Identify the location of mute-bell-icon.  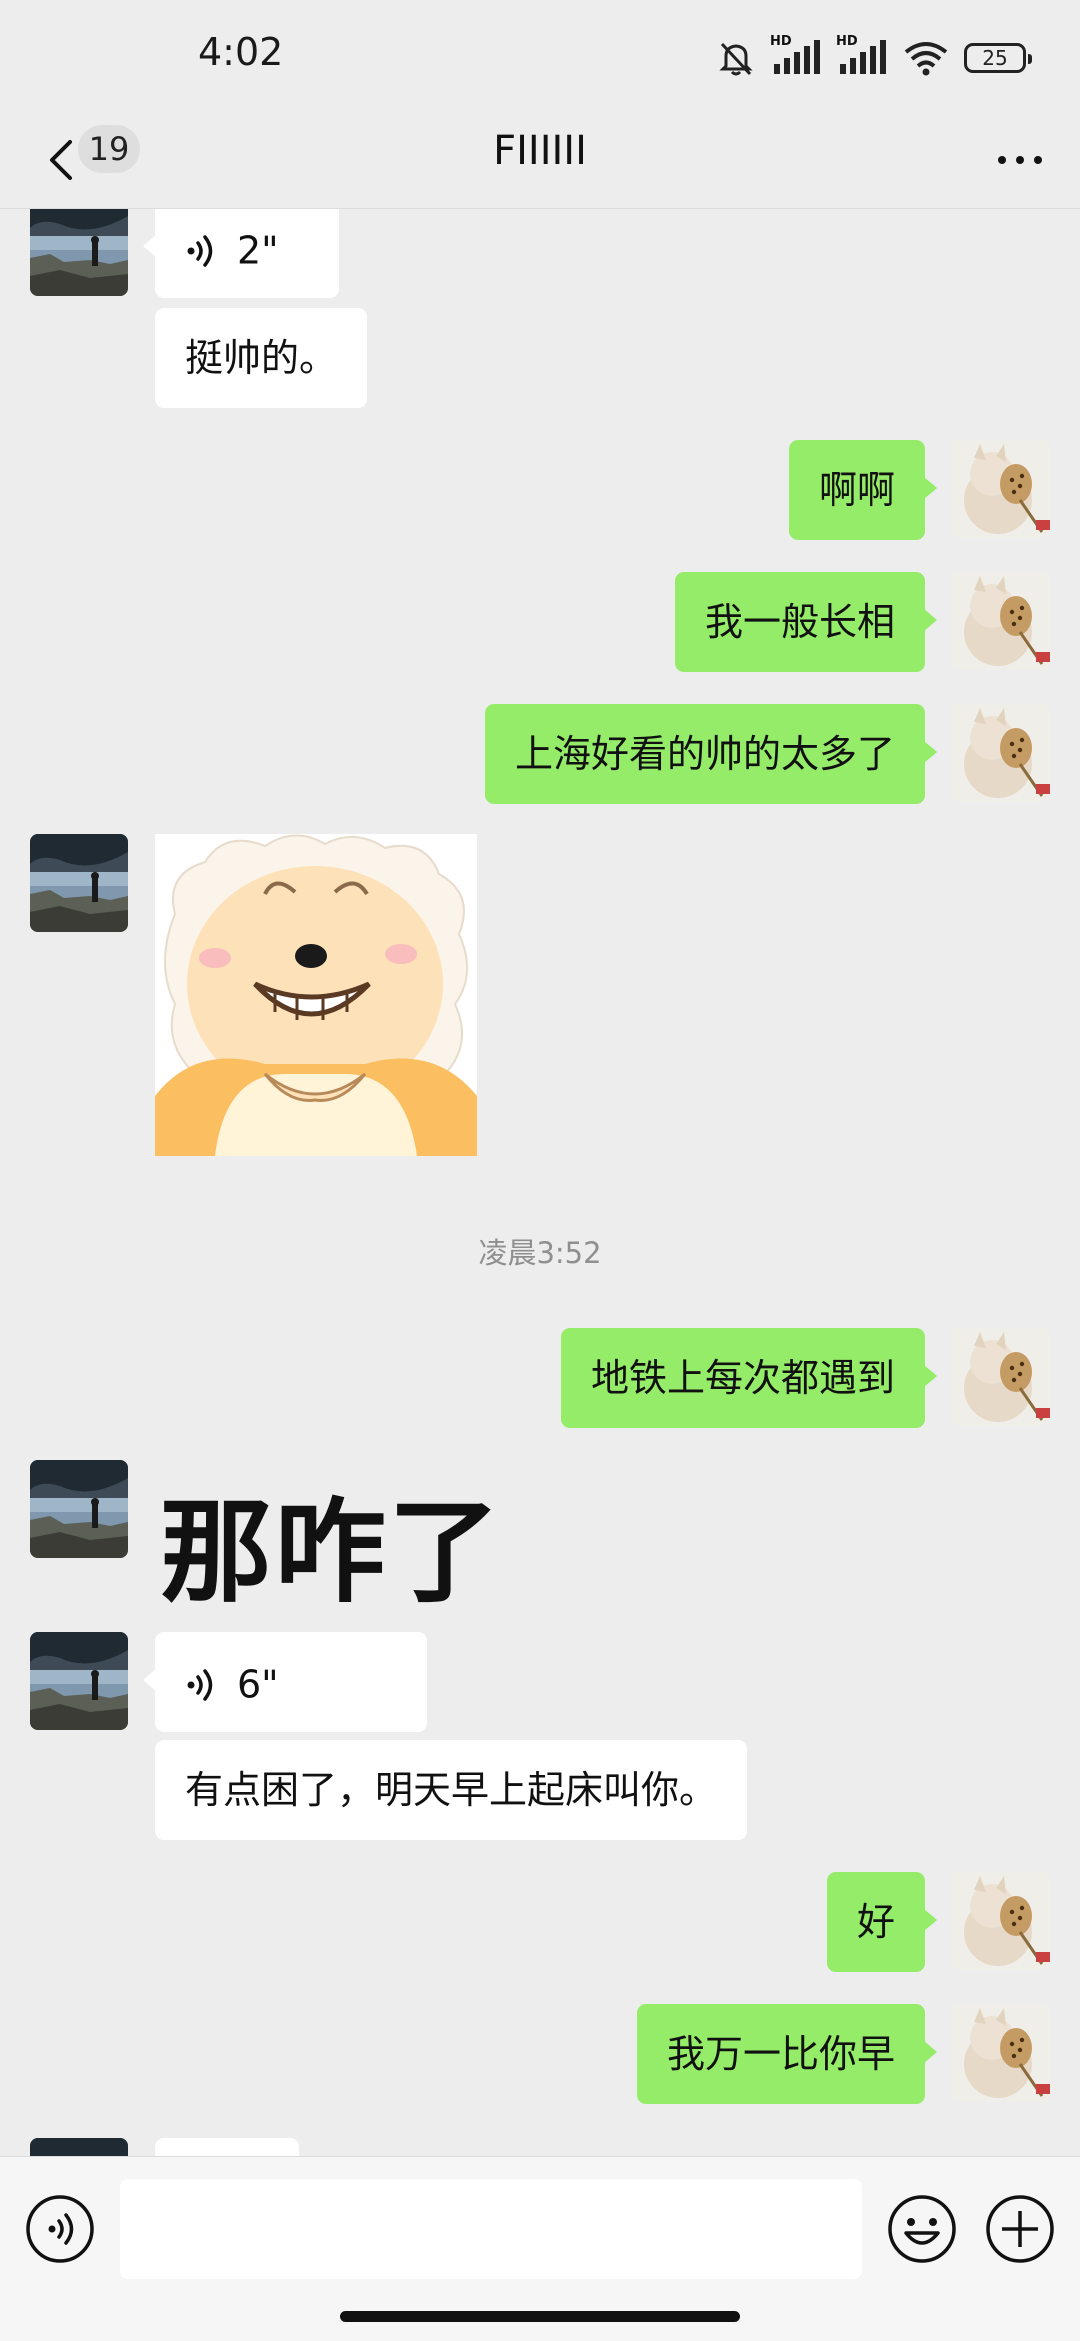
(736, 59).